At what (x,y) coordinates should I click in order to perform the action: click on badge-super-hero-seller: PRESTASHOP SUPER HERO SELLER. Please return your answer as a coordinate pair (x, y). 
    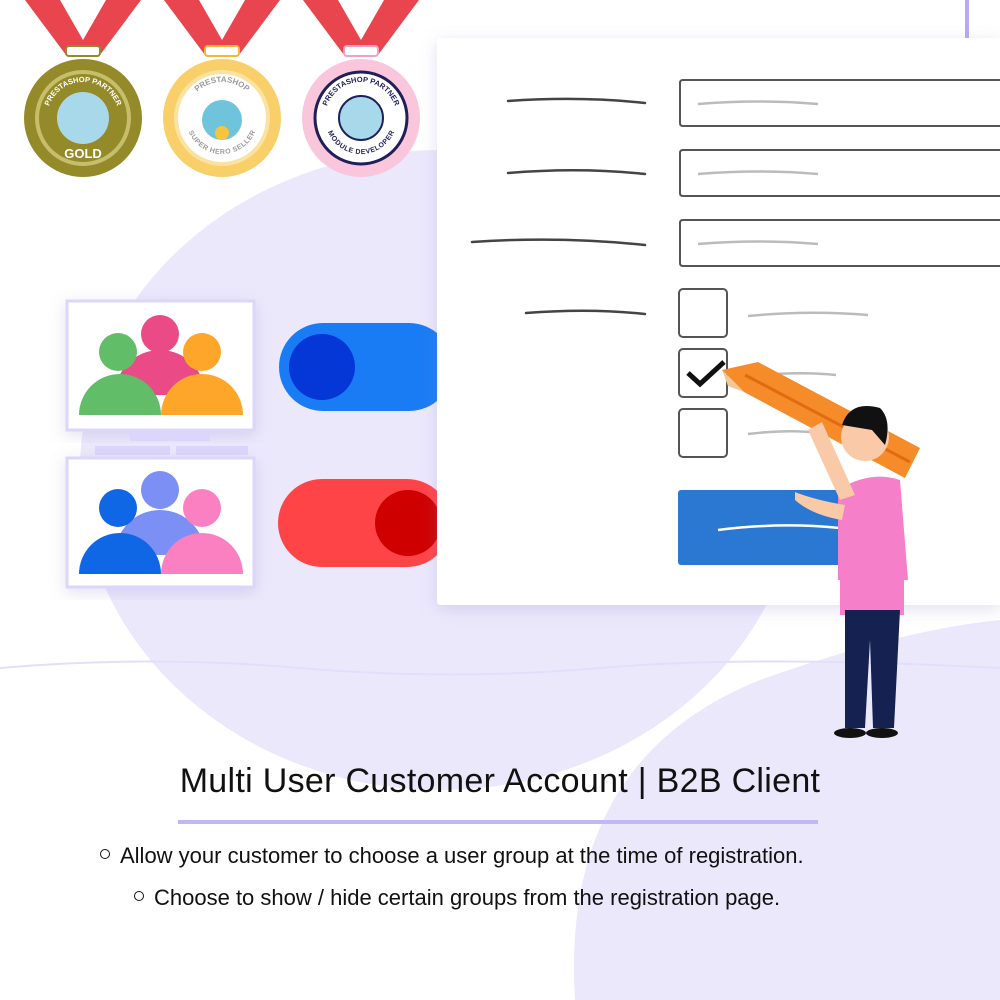
    Looking at the image, I should click on (222, 88).